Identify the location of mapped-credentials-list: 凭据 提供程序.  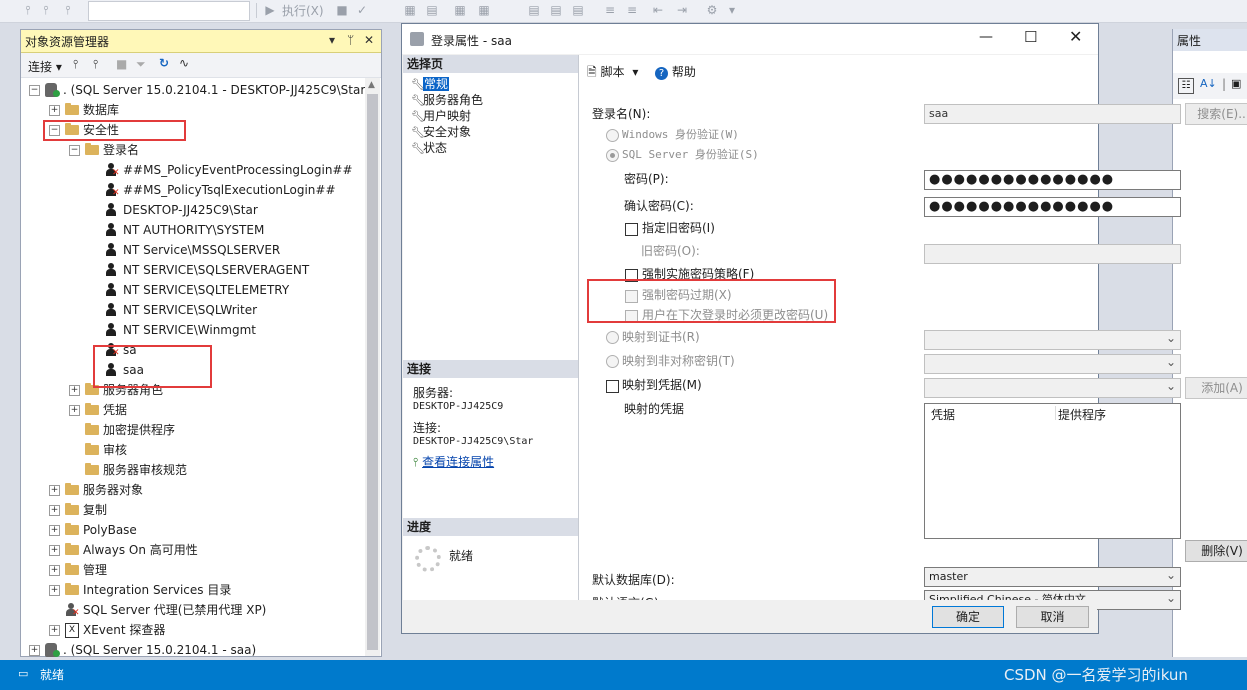
(1052, 471).